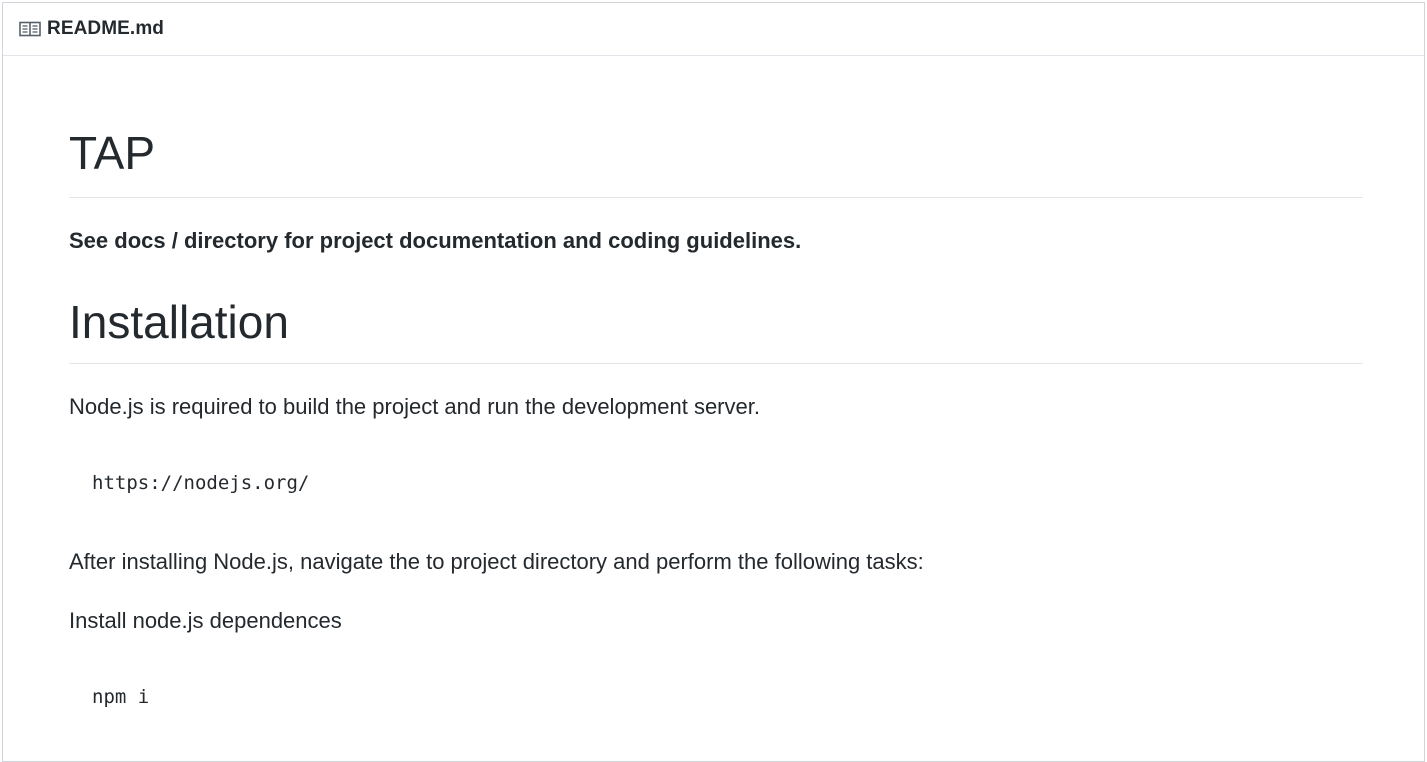 The height and width of the screenshot is (762, 1427). What do you see at coordinates (713, 29) in the screenshot?
I see `readme-header: README.md` at bounding box center [713, 29].